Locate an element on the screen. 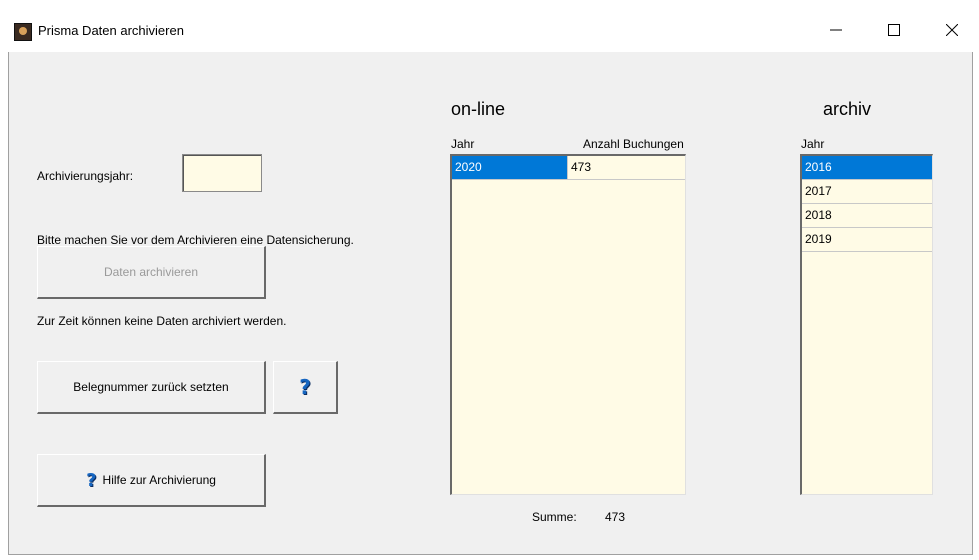  close-button is located at coordinates (952, 30).